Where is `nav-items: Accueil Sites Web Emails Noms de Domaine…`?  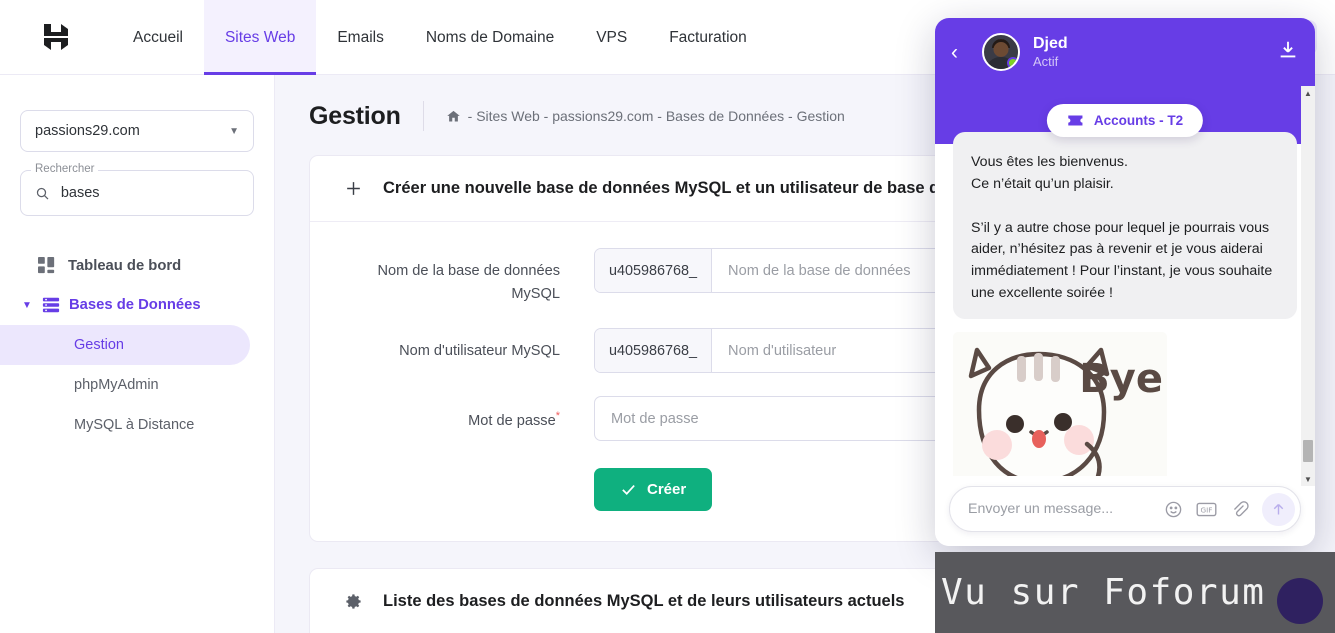
nav-items: Accueil Sites Web Emails Noms de Domaine… is located at coordinates (440, 37).